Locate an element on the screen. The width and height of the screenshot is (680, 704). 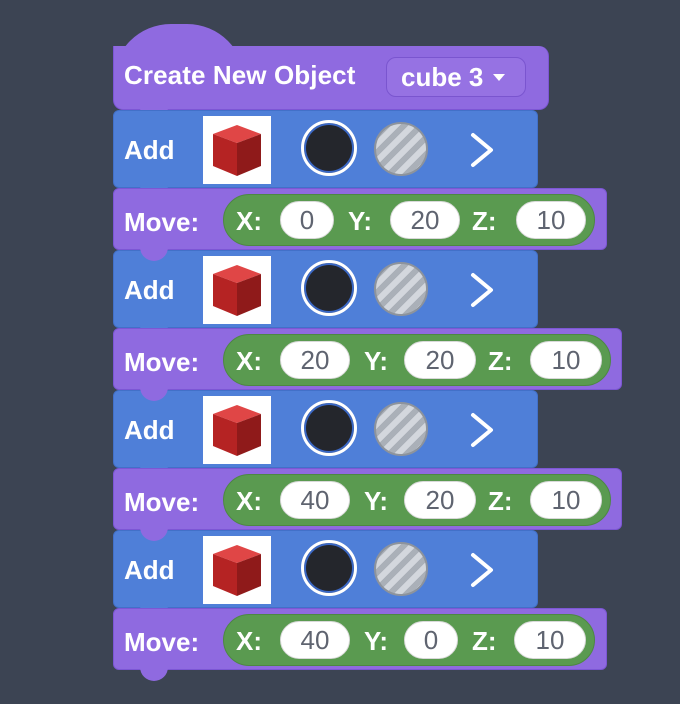
object-dropdown-value: cube 3 is located at coordinates (442, 76).